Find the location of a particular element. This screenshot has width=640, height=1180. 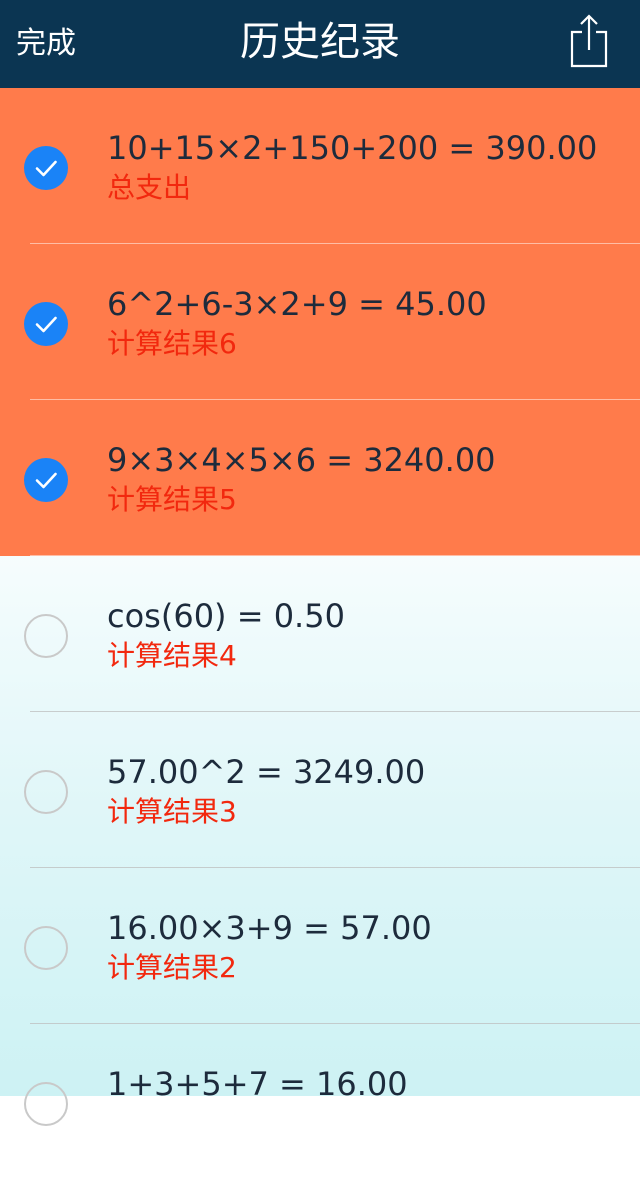

history-row: 9×3×4×5×6 = 3240.00 计算结果5 is located at coordinates (320, 478).